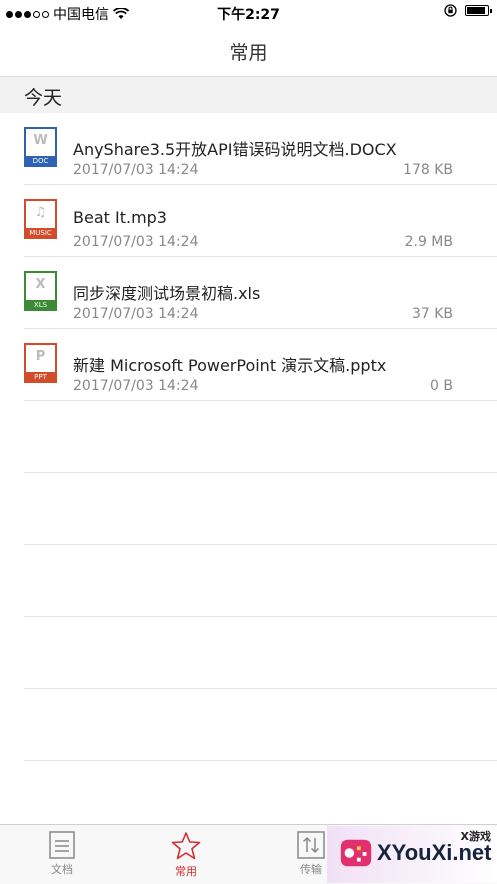 The width and height of the screenshot is (497, 884). I want to click on watermark: X游戏 XYouXi.net, so click(412, 854).